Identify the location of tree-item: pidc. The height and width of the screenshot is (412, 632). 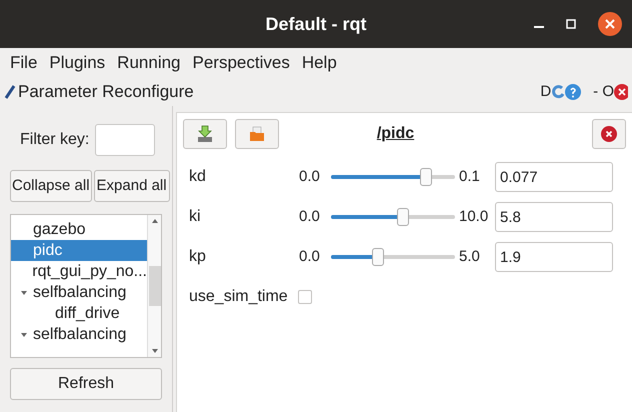
(79, 250).